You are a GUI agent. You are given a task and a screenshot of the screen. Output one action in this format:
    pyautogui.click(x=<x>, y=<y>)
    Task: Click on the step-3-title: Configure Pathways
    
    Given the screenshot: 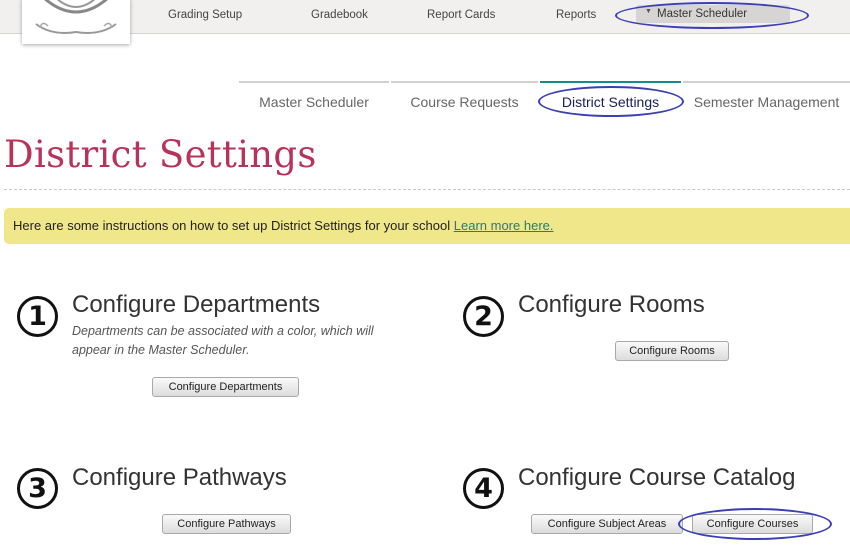 What is the action you would take?
    pyautogui.click(x=179, y=477)
    